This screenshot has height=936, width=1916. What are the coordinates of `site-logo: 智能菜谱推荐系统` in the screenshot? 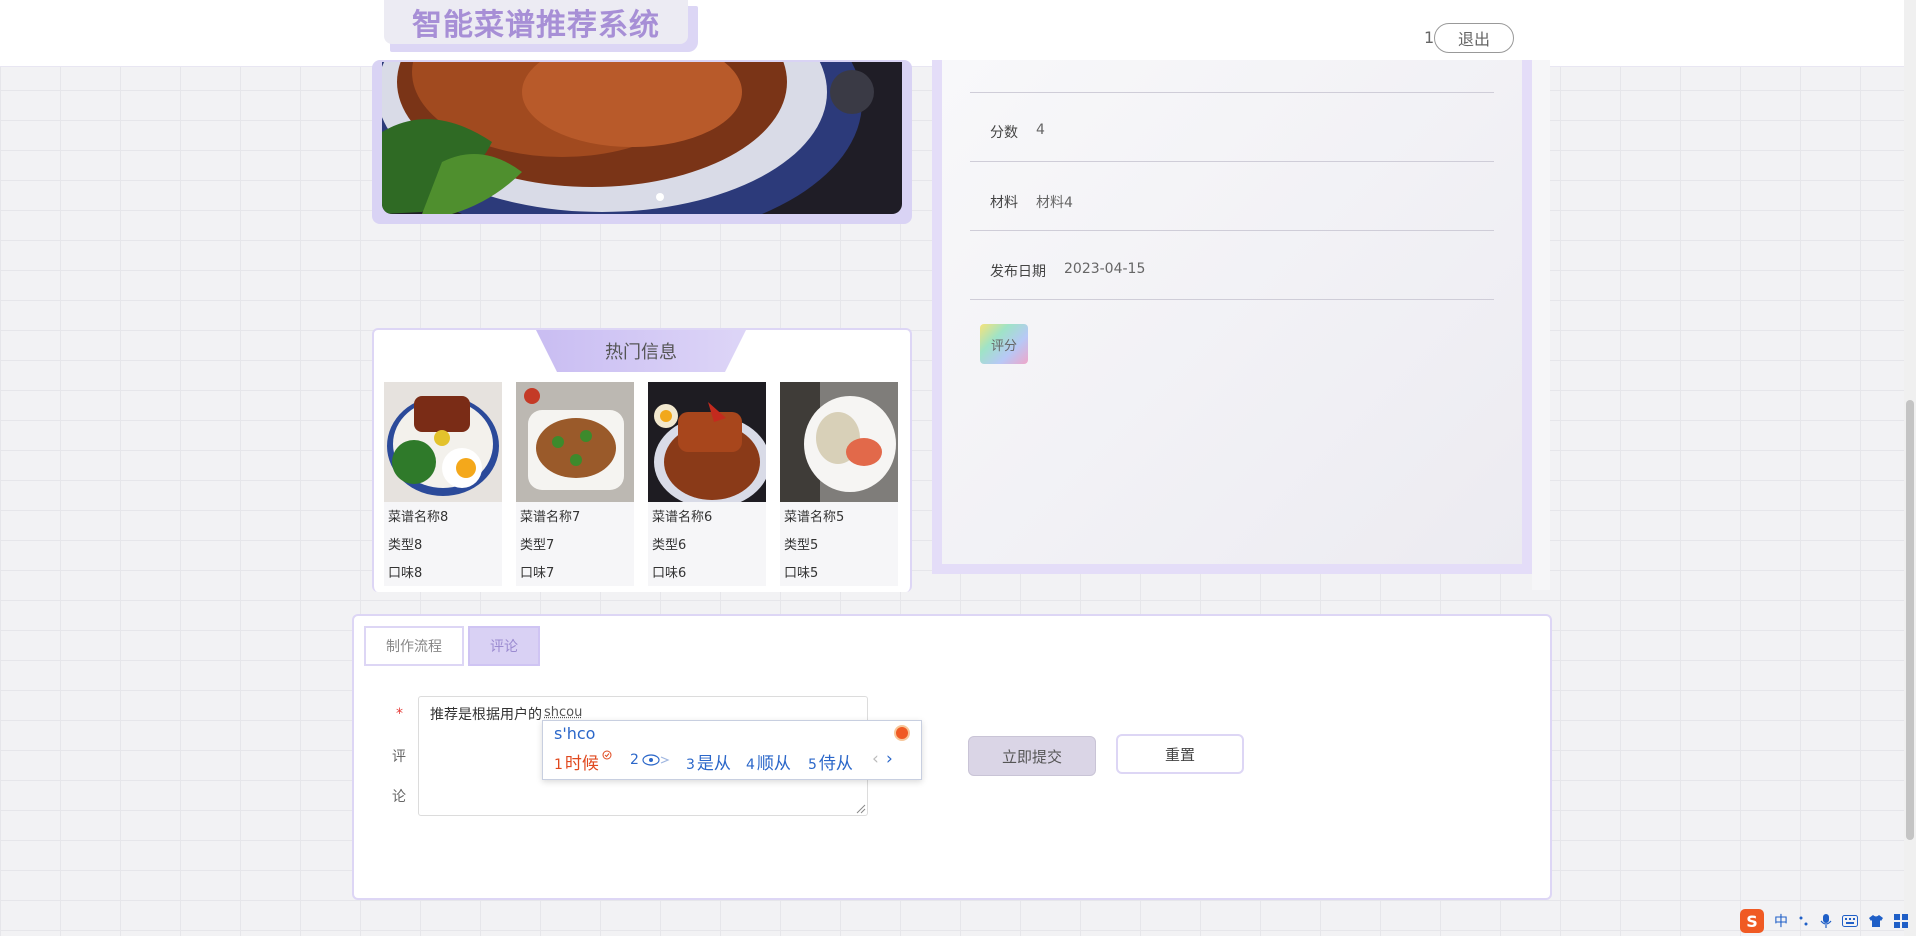 It's located at (536, 22).